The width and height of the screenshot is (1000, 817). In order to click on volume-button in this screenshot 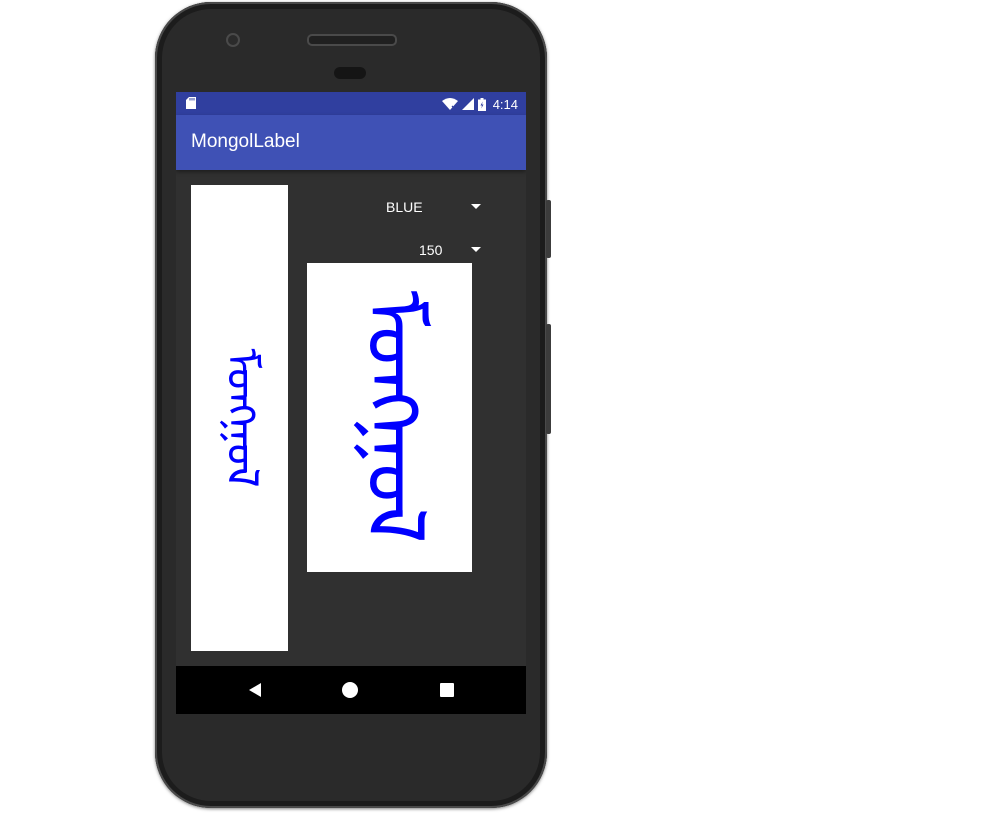, I will do `click(548, 379)`.